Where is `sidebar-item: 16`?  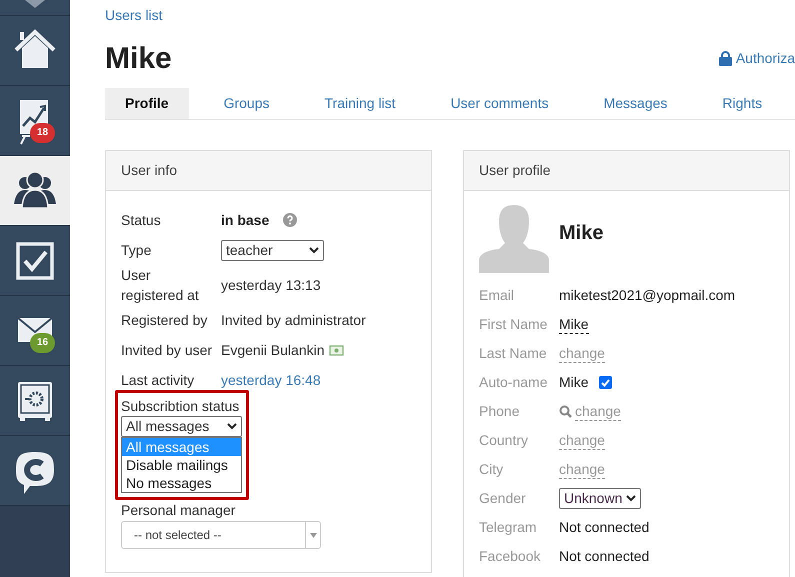
sidebar-item: 16 is located at coordinates (35, 331).